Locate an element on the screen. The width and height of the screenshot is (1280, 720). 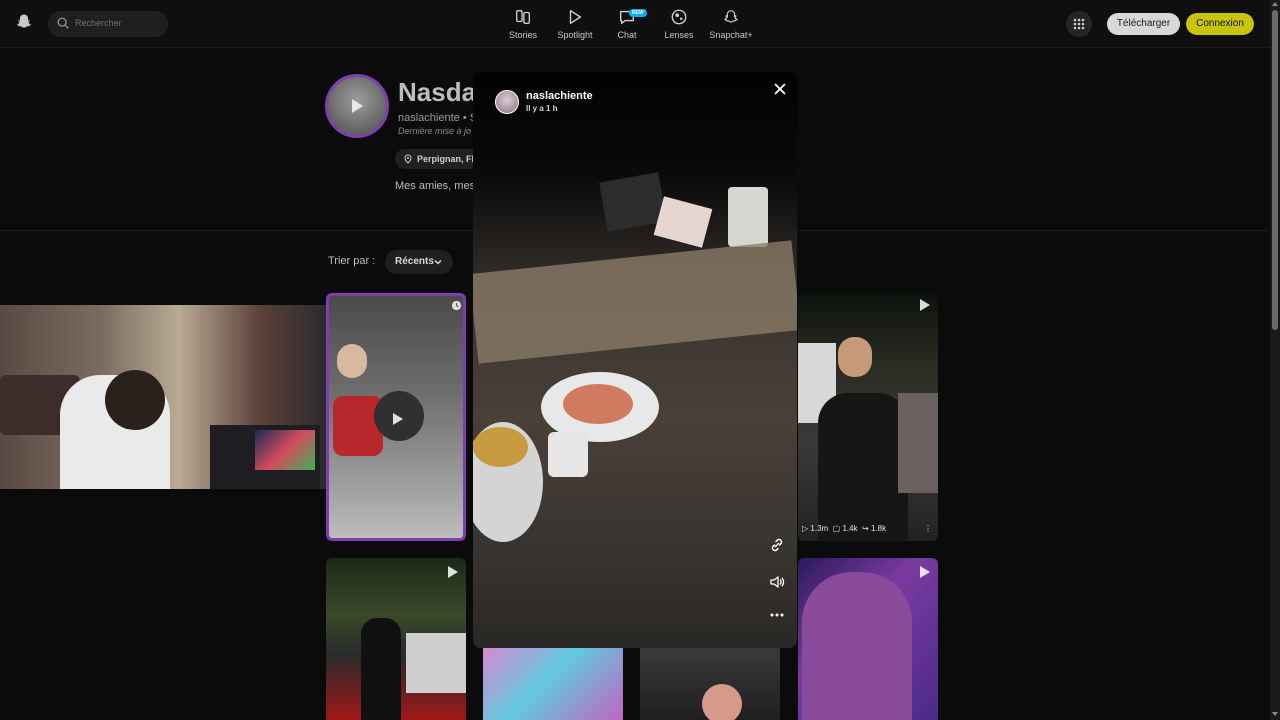
nav-chat-label: Chat is located at coordinates (627, 35).